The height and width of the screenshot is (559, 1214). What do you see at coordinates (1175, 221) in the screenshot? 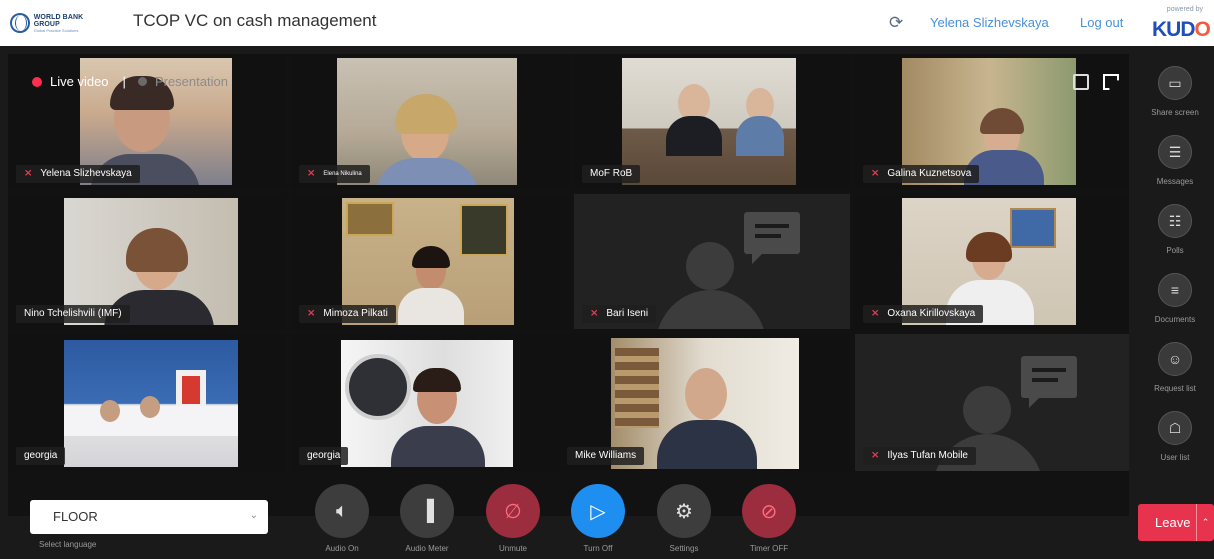
I see `polls-icon: ☷` at bounding box center [1175, 221].